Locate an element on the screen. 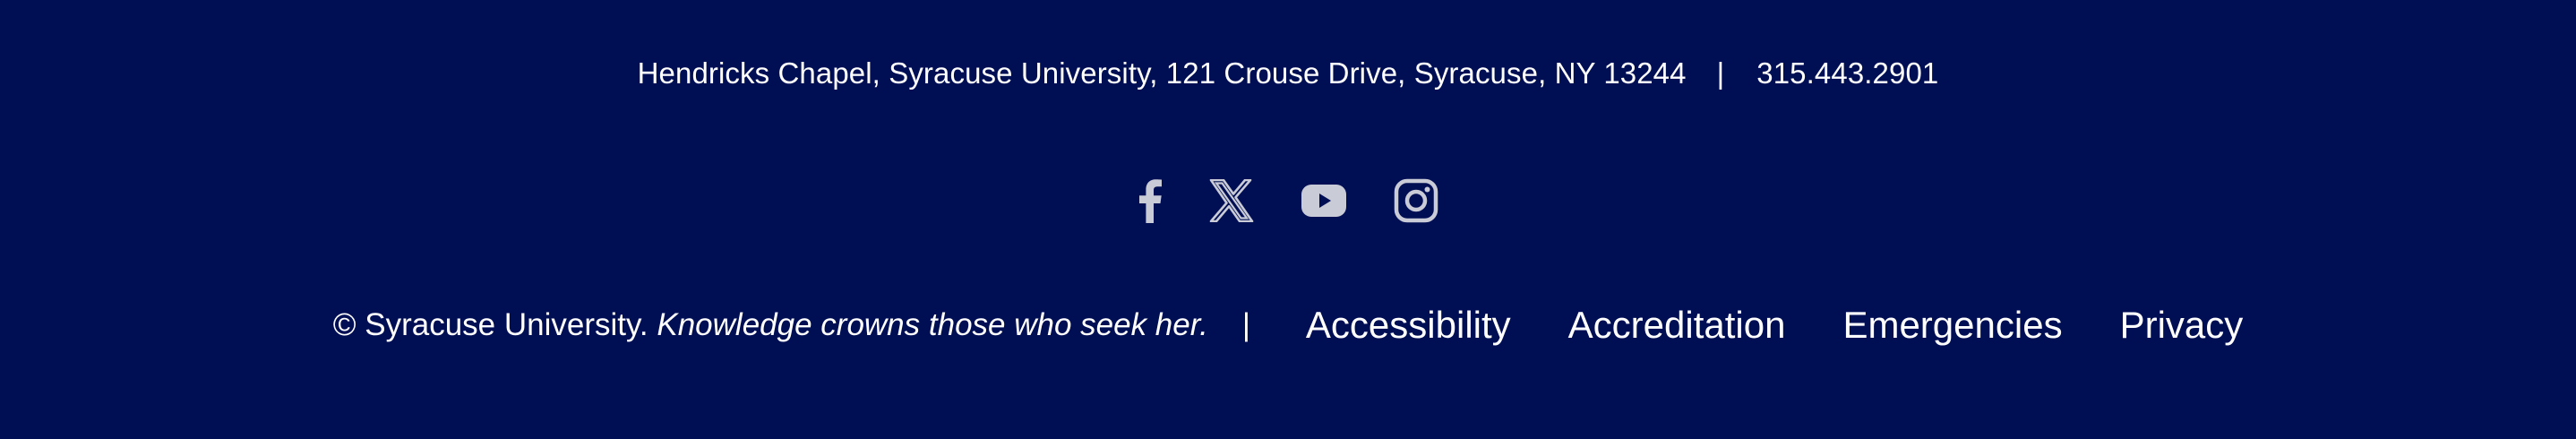  accessibility-link: Accessibility is located at coordinates (1408, 325).